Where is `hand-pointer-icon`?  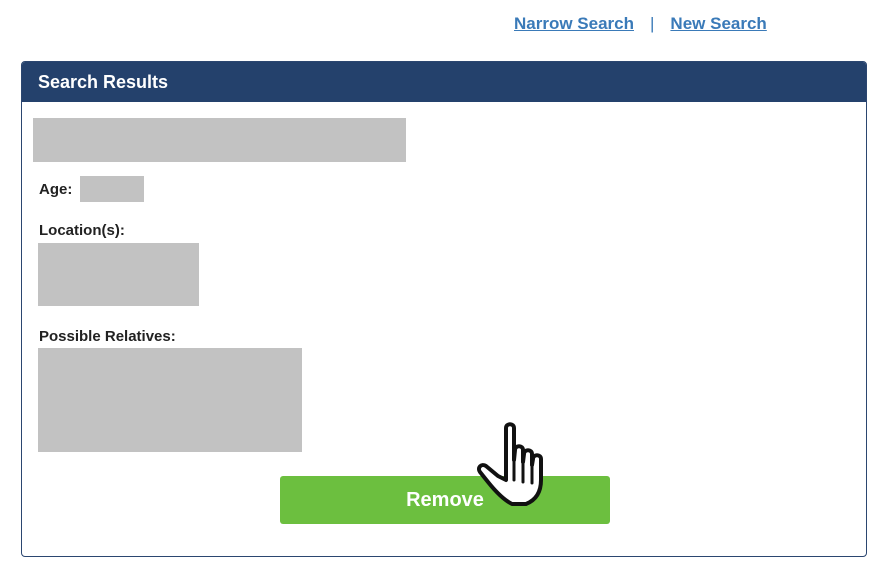 hand-pointer-icon is located at coordinates (509, 464).